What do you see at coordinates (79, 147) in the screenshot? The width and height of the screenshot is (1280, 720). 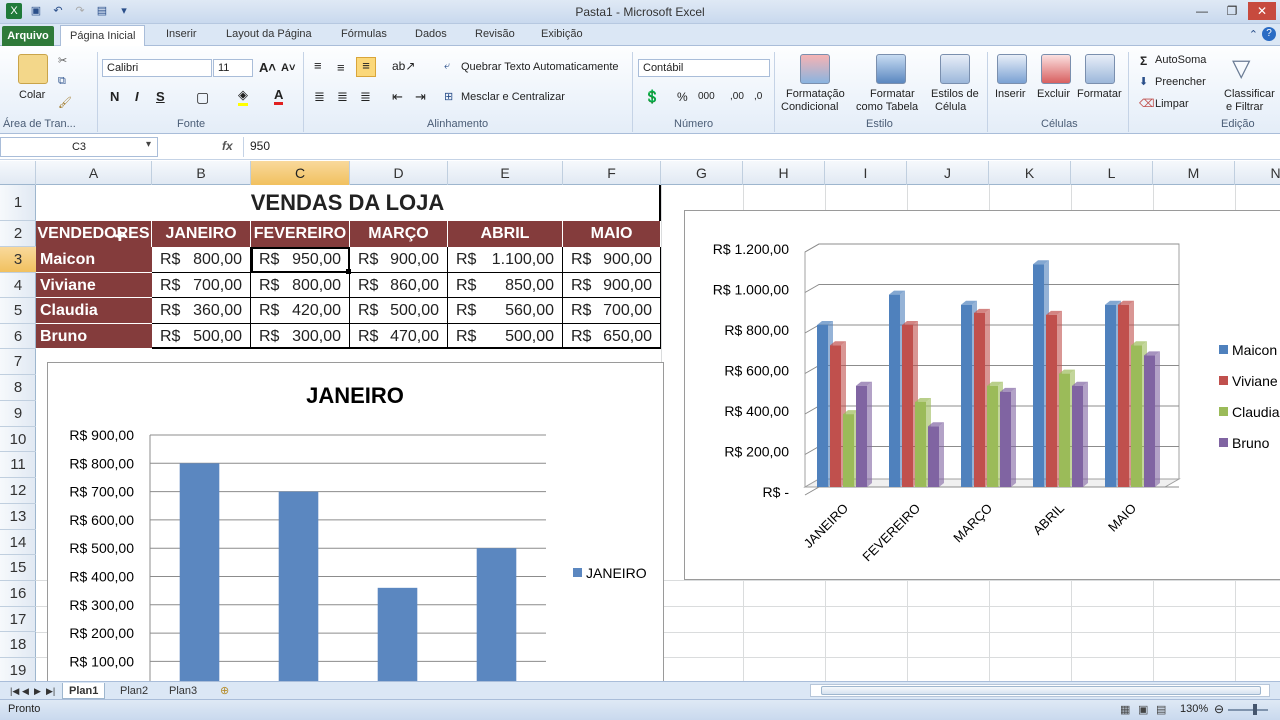 I see `name-box: C3` at bounding box center [79, 147].